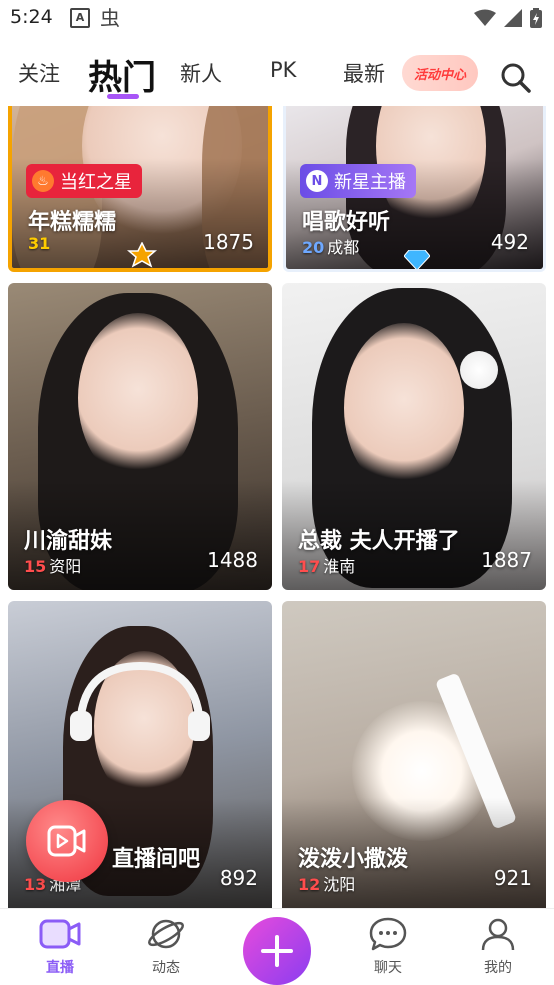 The image size is (554, 985). What do you see at coordinates (142, 255) in the screenshot?
I see `rank-medal-icon` at bounding box center [142, 255].